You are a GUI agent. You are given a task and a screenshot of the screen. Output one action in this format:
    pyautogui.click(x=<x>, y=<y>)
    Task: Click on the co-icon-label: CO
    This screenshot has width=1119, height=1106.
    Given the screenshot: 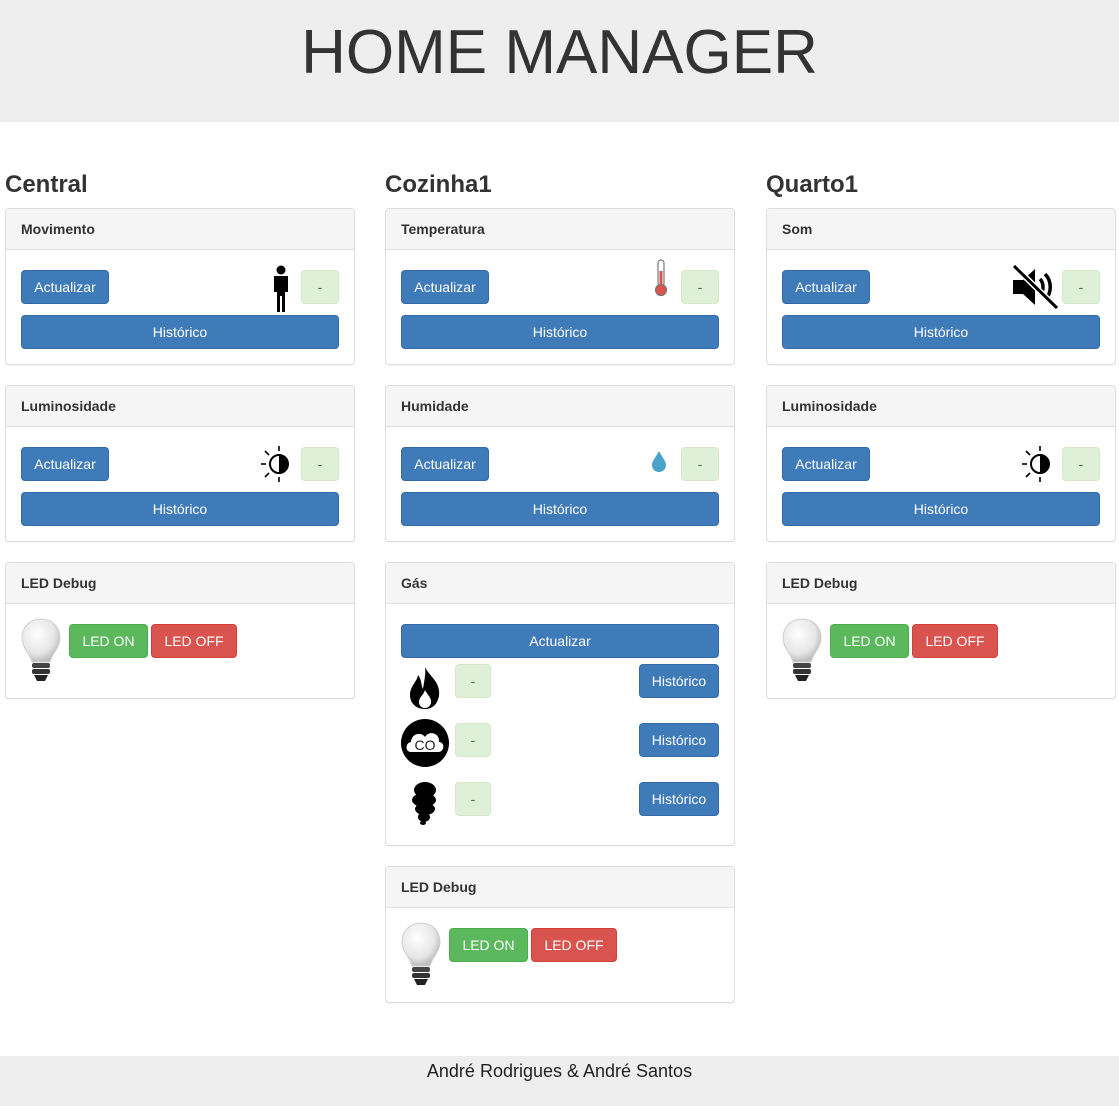 What is the action you would take?
    pyautogui.click(x=425, y=745)
    